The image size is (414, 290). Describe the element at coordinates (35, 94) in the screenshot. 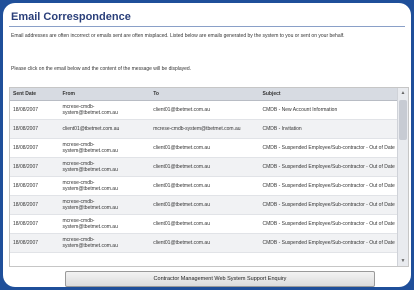

I see `header-sent-date: Sent Date` at that location.